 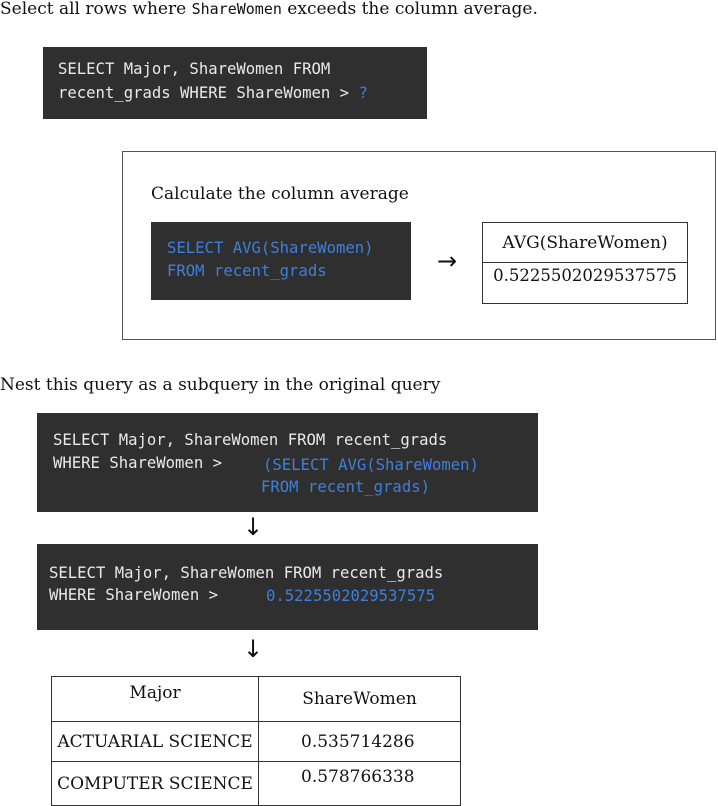 I want to click on intro-prefix: Select all rows where, so click(x=96, y=9).